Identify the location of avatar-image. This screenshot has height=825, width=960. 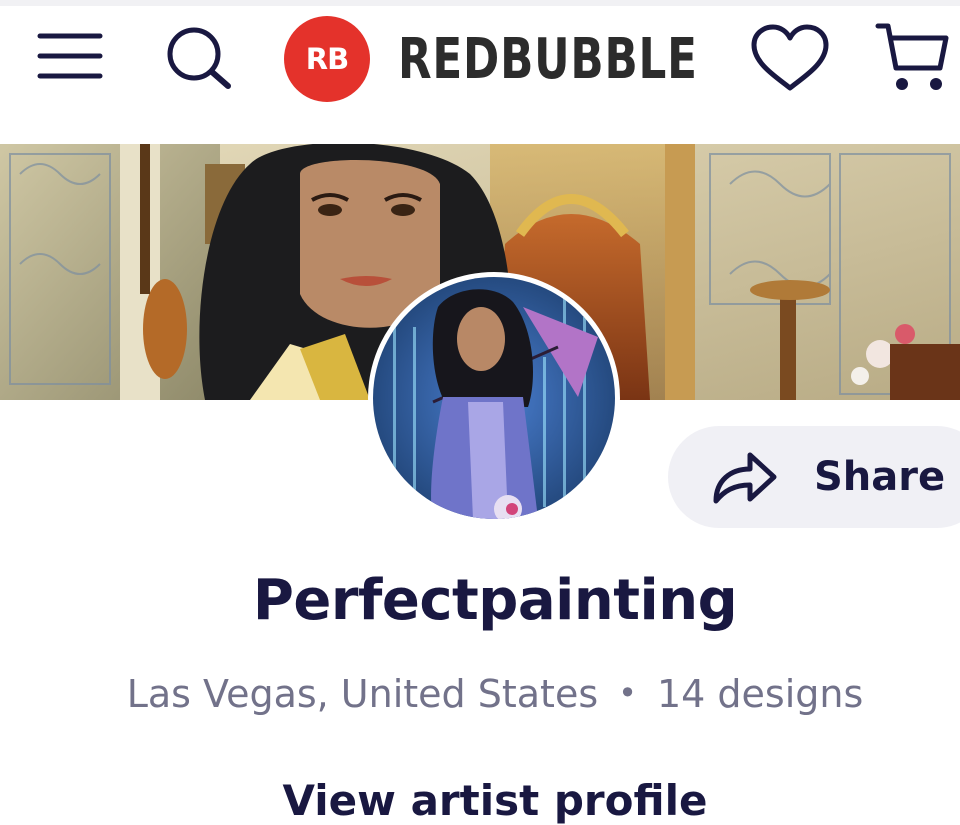
(494, 398).